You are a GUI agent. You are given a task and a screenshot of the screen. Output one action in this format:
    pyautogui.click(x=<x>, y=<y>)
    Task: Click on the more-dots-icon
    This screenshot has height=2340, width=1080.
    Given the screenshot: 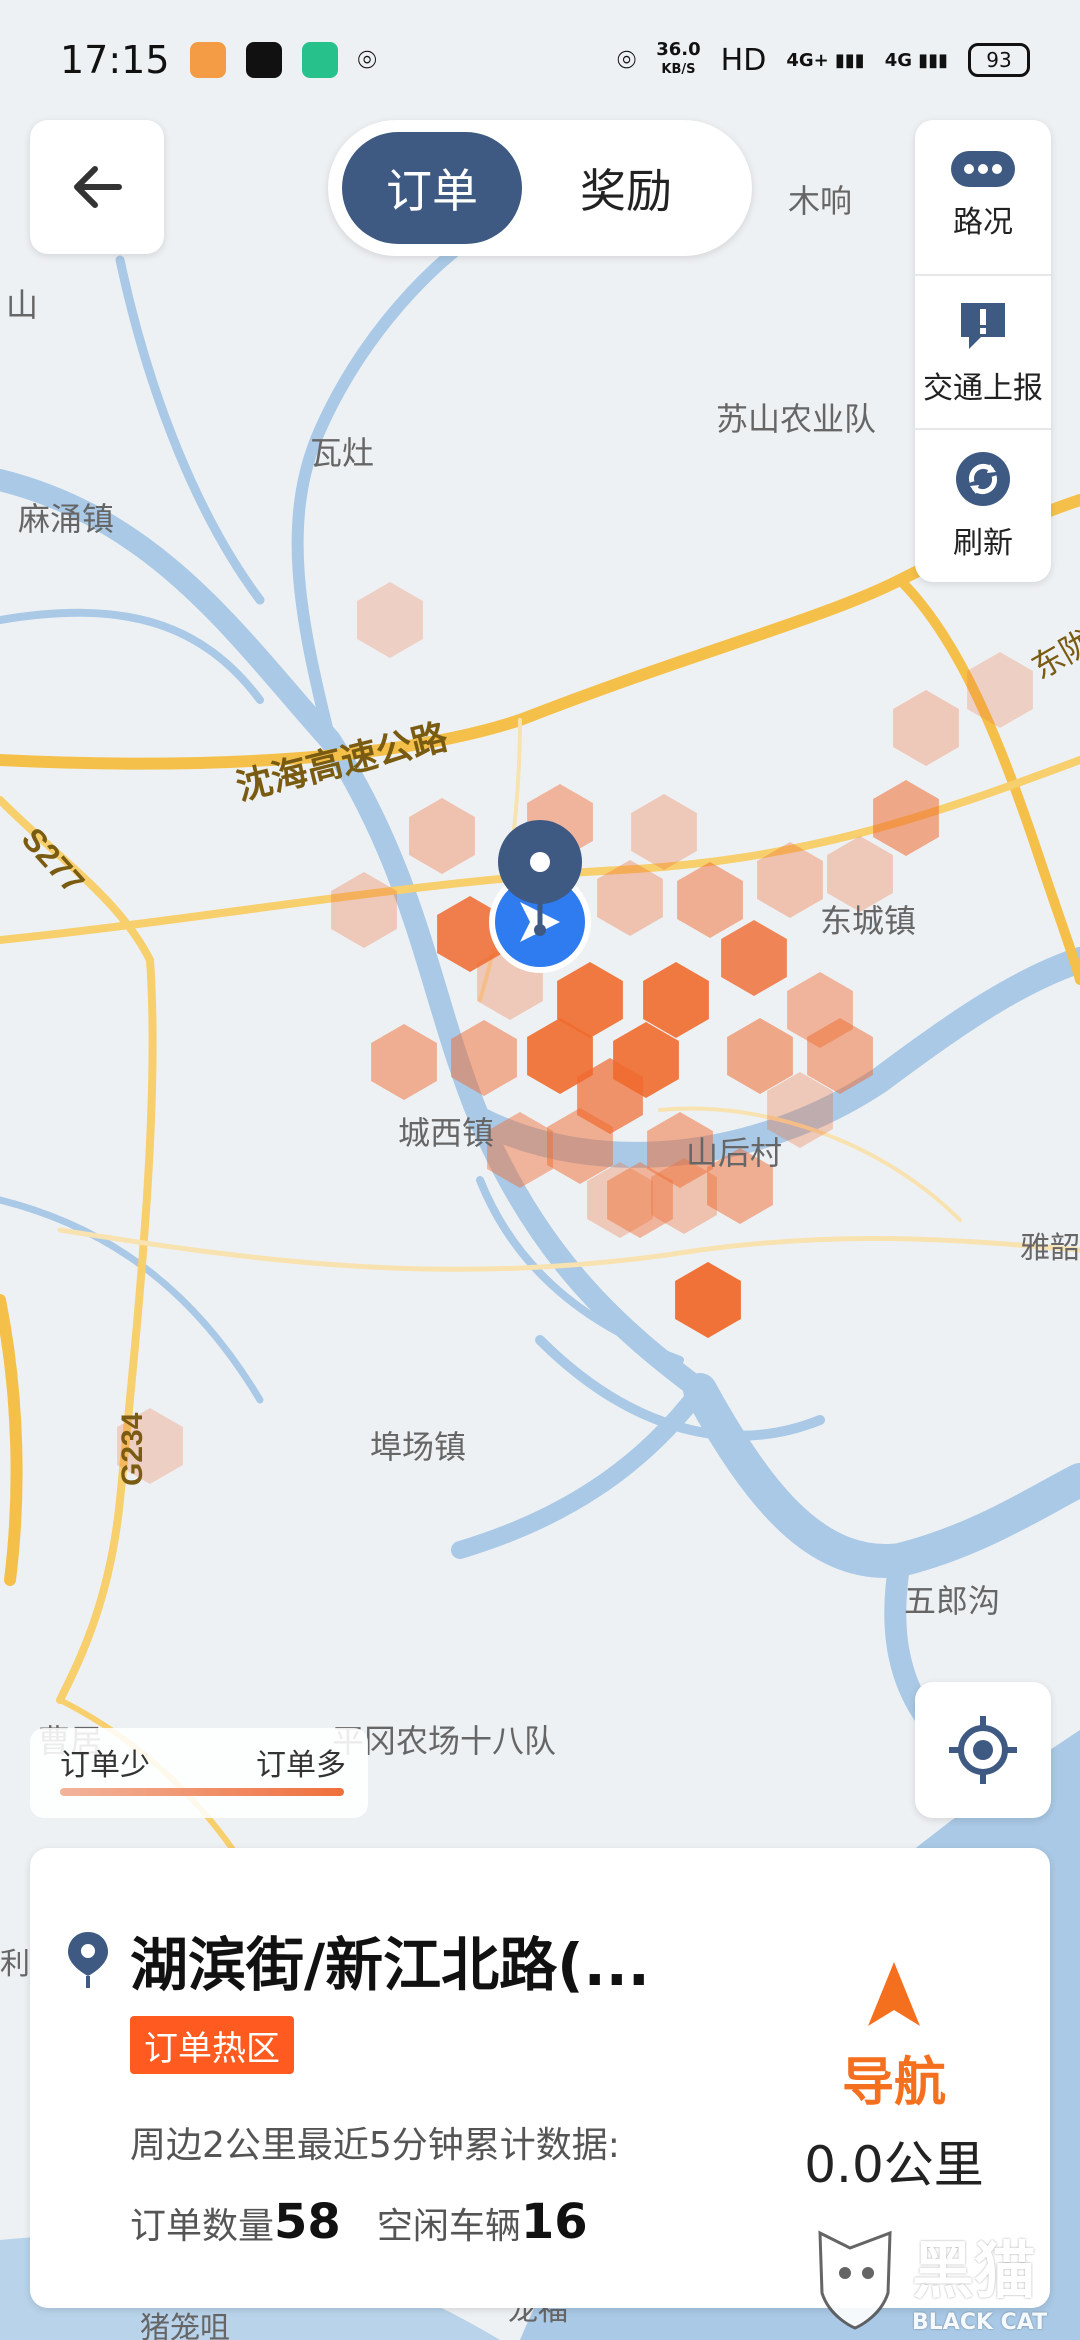 What is the action you would take?
    pyautogui.click(x=983, y=169)
    